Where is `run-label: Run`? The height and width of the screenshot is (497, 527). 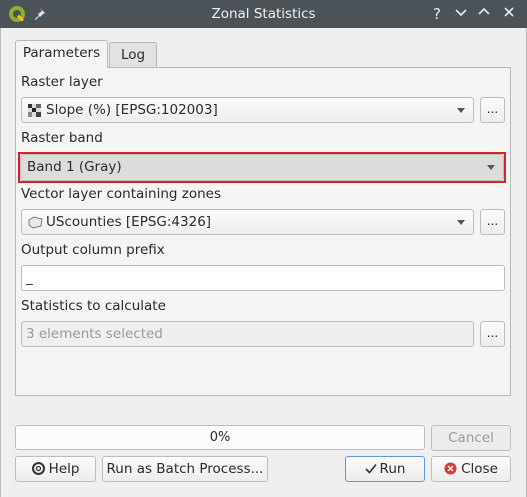 run-label: Run is located at coordinates (392, 469).